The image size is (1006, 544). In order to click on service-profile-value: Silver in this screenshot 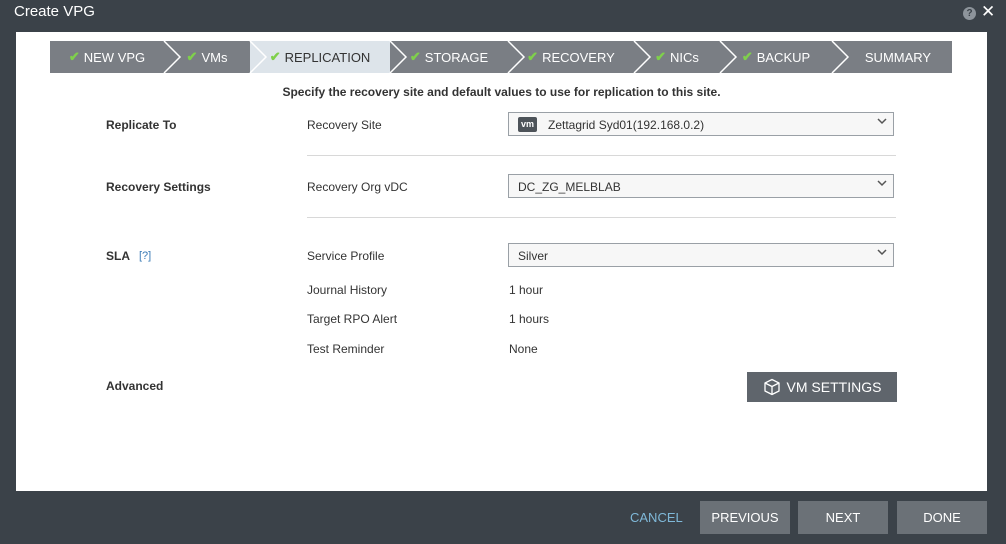, I will do `click(533, 256)`.